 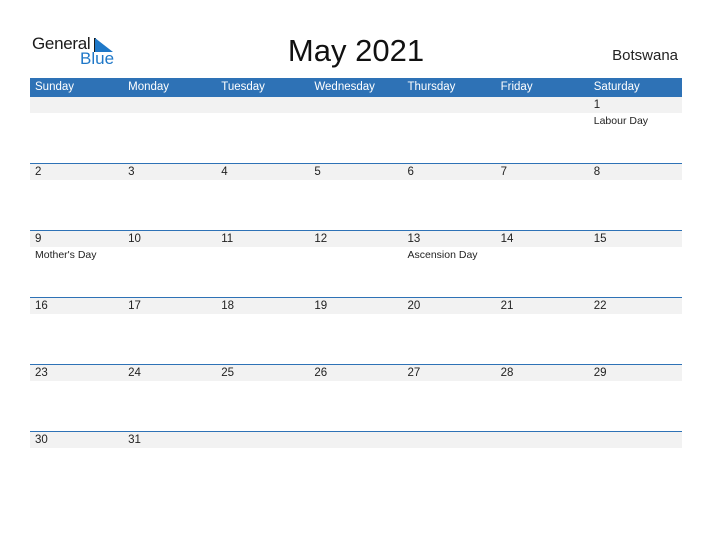 I want to click on day-cell: 29, so click(x=635, y=398).